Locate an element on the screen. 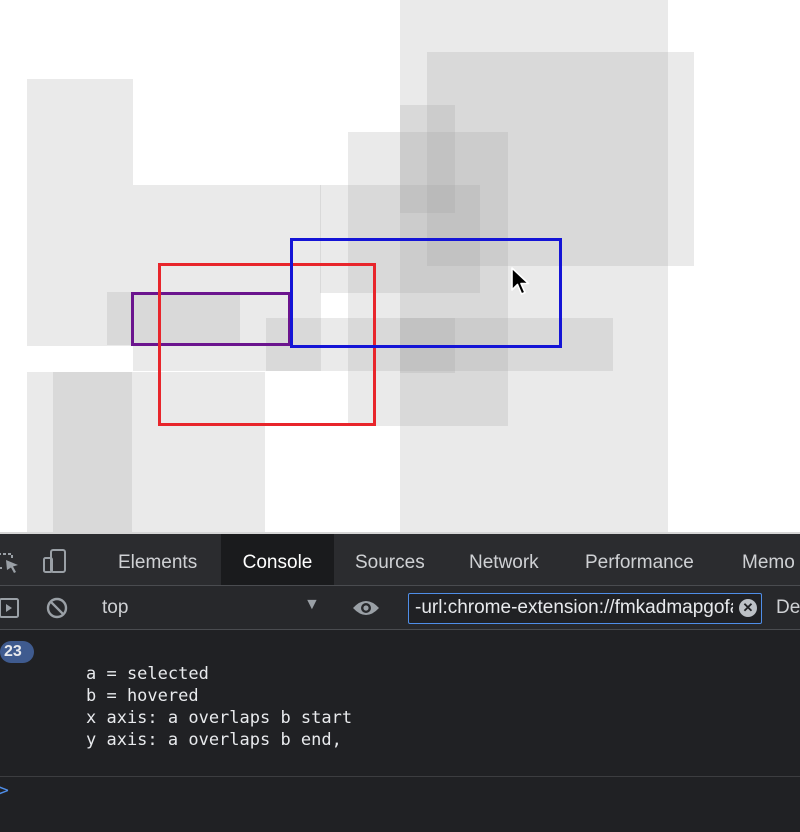 Image resolution: width=800 pixels, height=832 pixels. eye-icon is located at coordinates (366, 608).